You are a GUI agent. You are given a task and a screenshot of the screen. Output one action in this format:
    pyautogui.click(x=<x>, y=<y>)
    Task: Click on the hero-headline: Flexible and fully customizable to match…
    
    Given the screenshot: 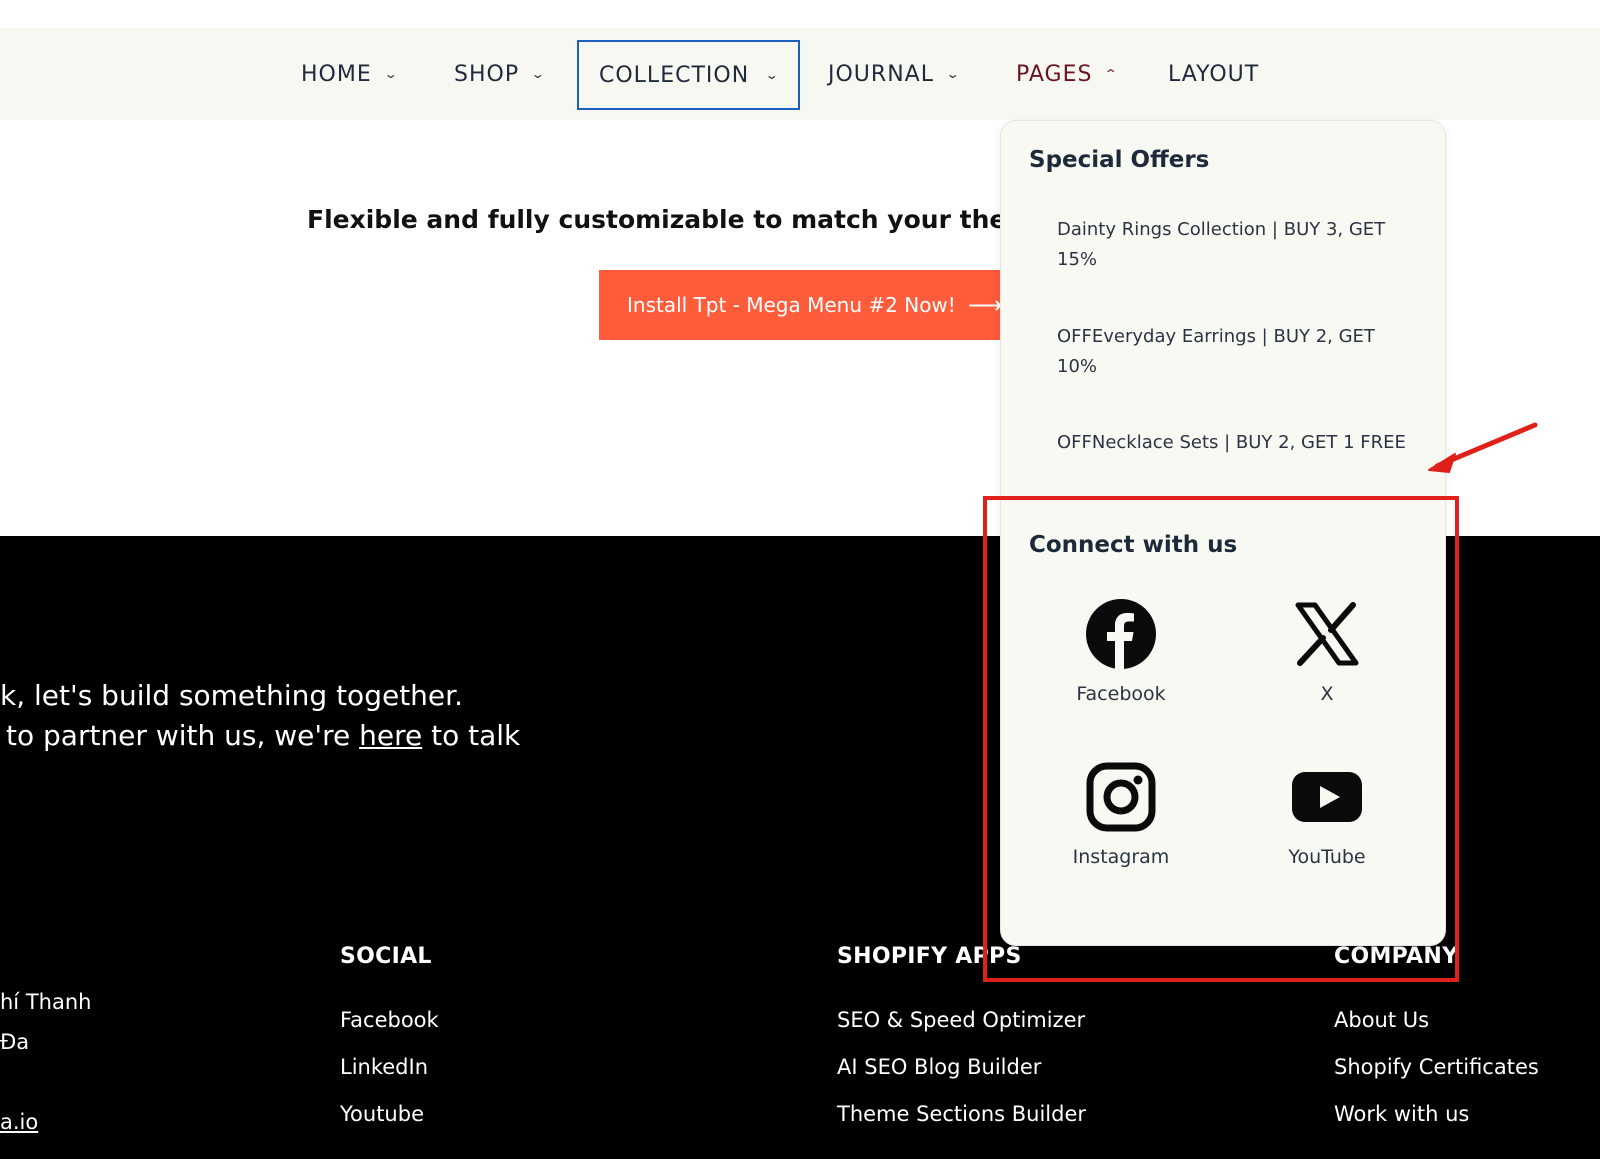 What is the action you would take?
    pyautogui.click(x=670, y=219)
    